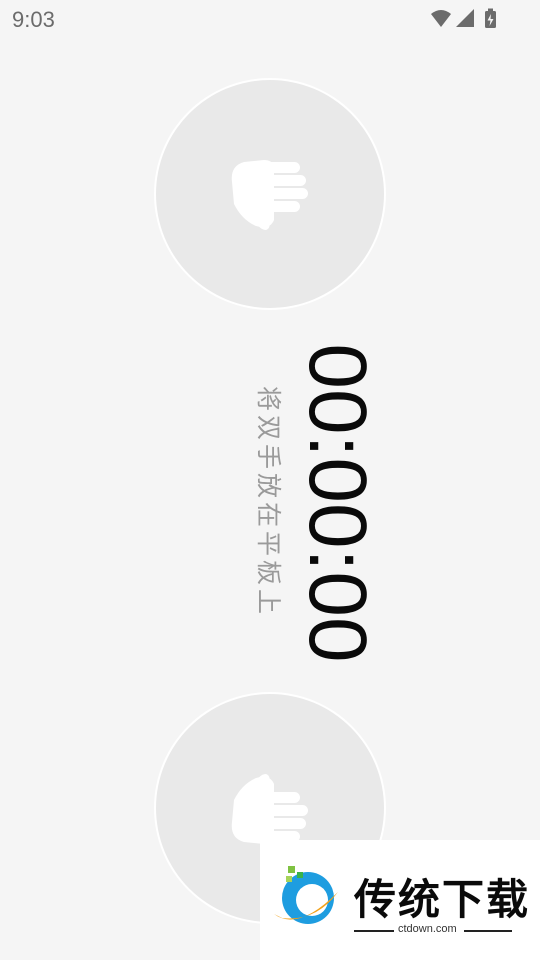 The height and width of the screenshot is (960, 540). What do you see at coordinates (306, 895) in the screenshot?
I see `logo-icon` at bounding box center [306, 895].